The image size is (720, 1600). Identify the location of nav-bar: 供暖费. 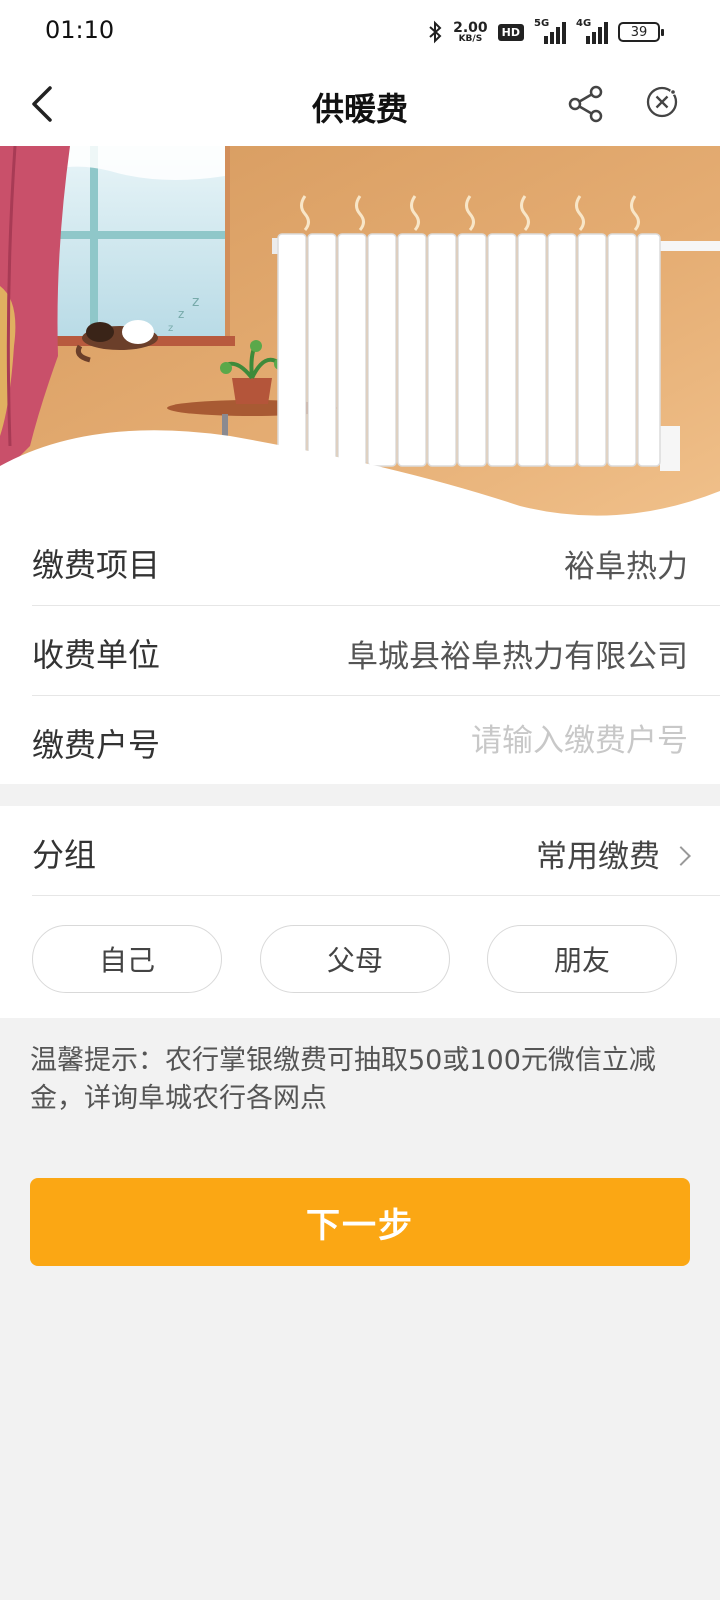
(360, 105).